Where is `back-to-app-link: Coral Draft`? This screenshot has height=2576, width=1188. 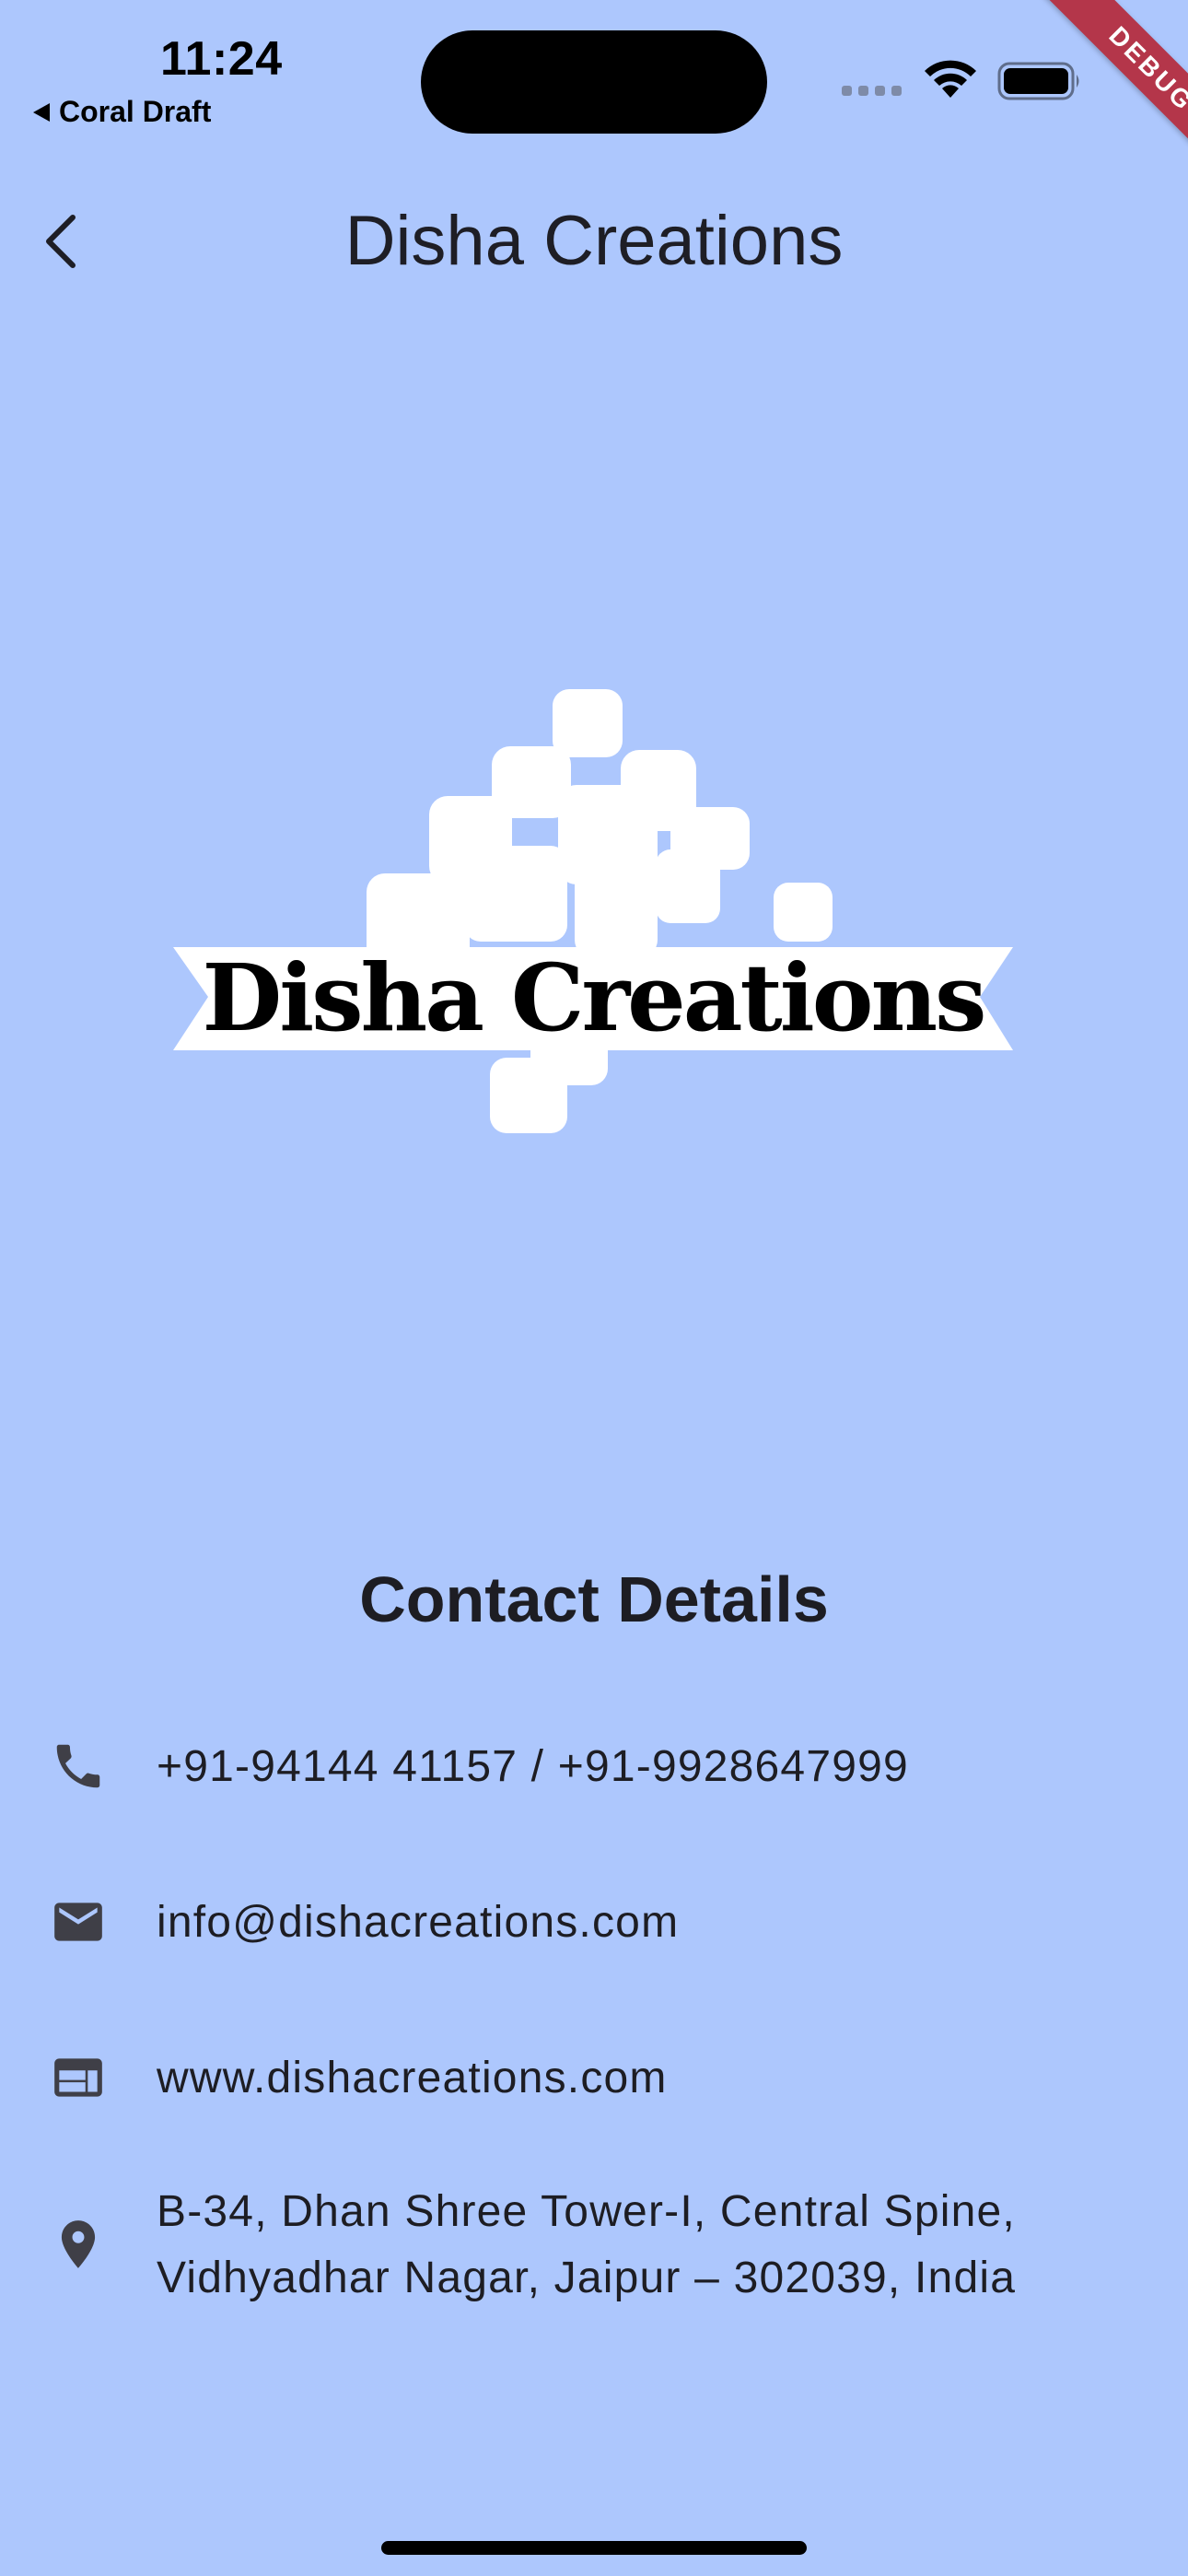
back-to-app-link: Coral Draft is located at coordinates (122, 112).